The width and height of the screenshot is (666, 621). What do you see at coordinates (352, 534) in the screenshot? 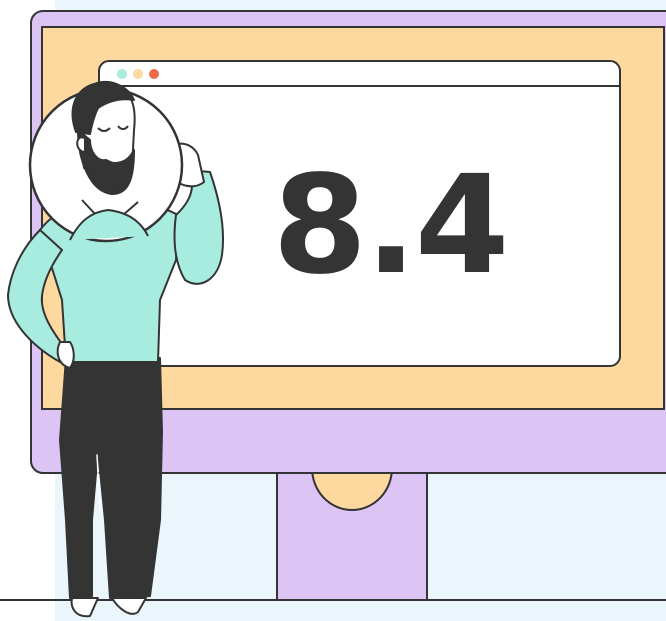
I see `monitor-stand` at bounding box center [352, 534].